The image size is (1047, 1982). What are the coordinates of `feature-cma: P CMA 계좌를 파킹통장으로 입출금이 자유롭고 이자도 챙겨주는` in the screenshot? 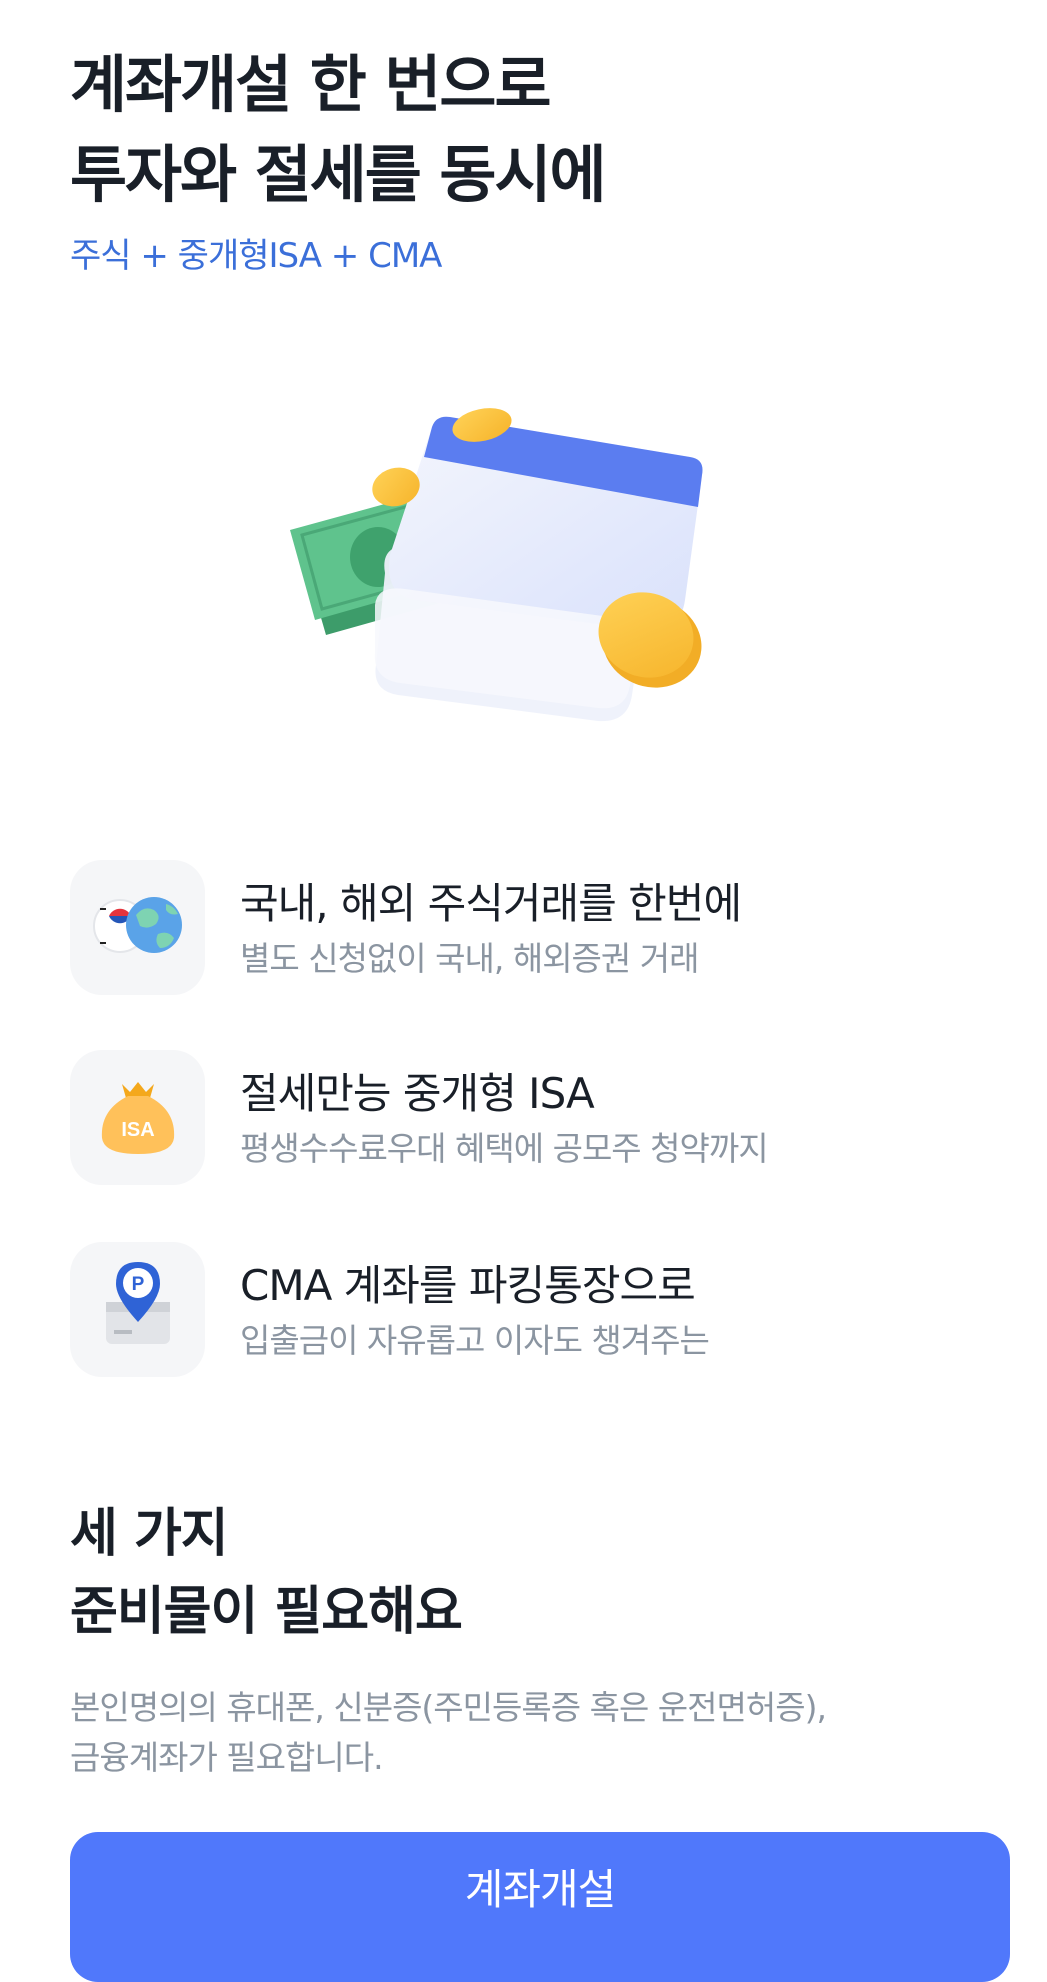 It's located at (520, 1309).